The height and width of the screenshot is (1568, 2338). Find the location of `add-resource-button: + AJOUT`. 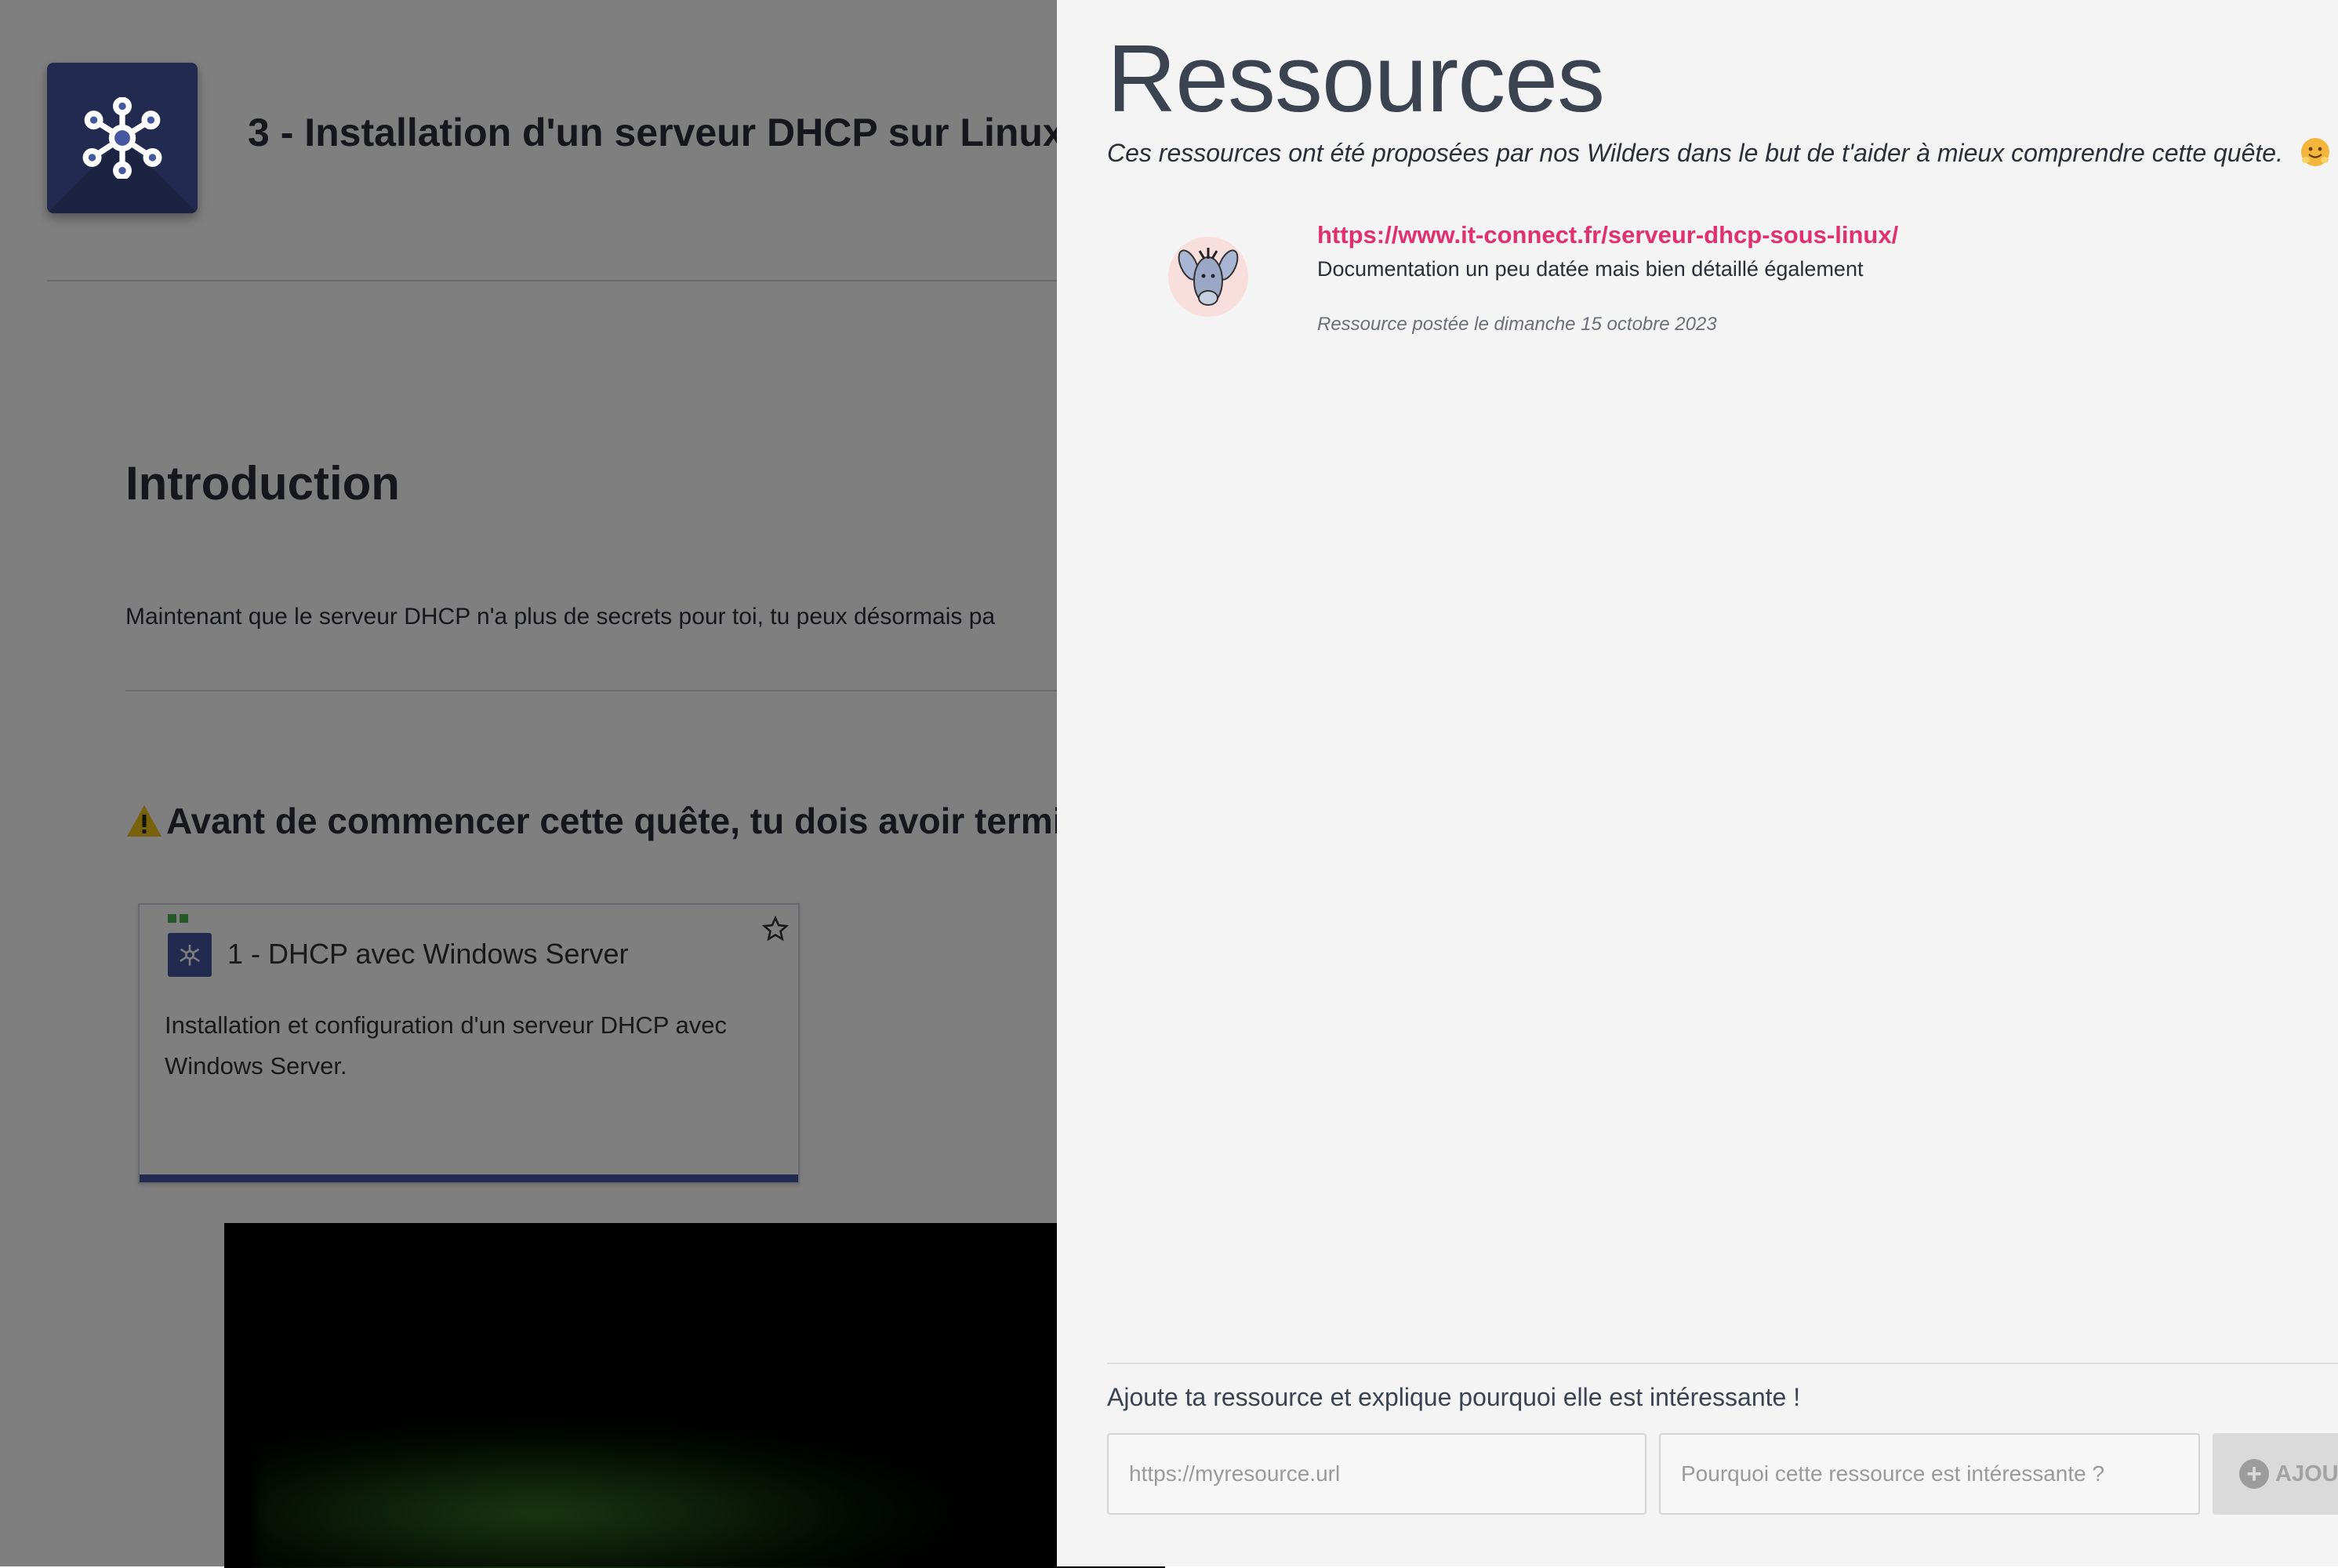

add-resource-button: + AJOUT is located at coordinates (2275, 1474).